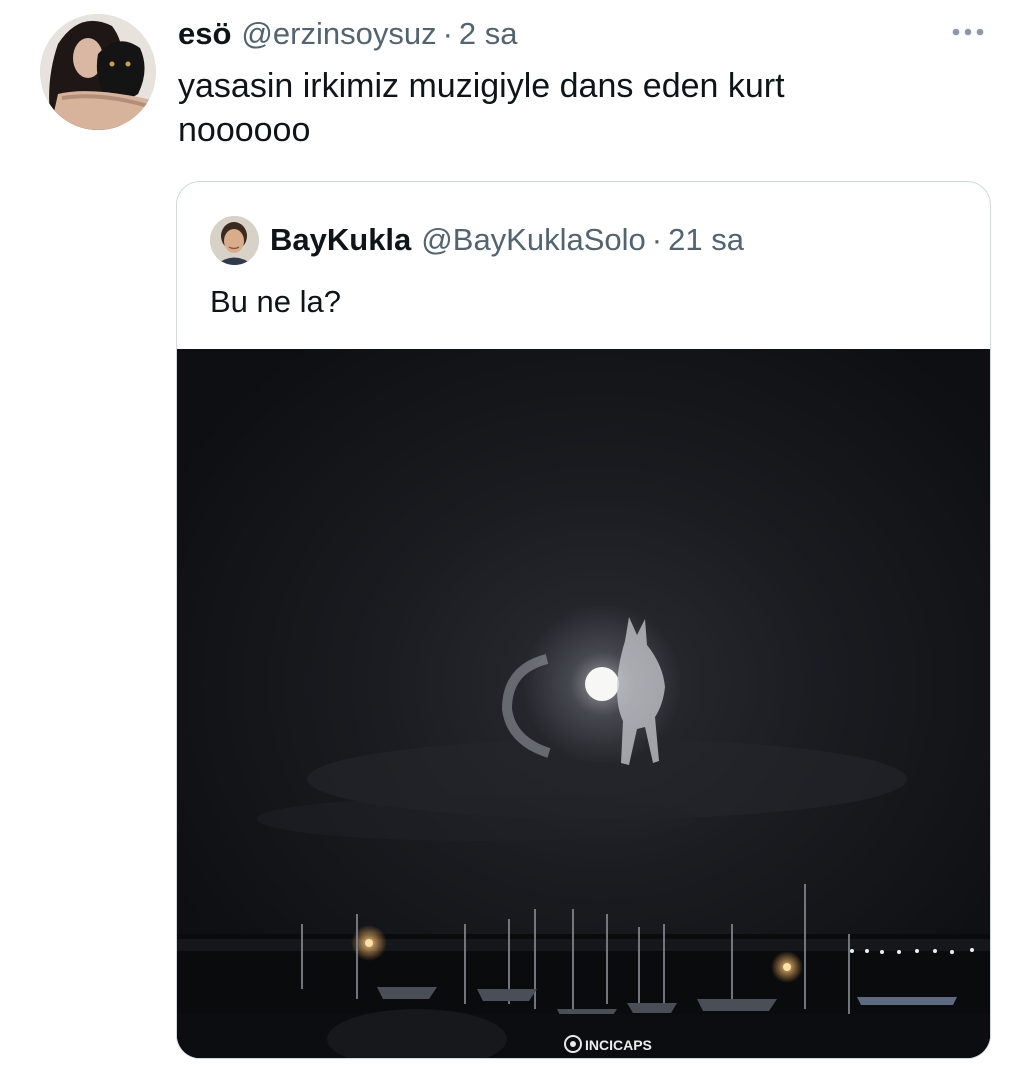  I want to click on author-avatar, so click(98, 72).